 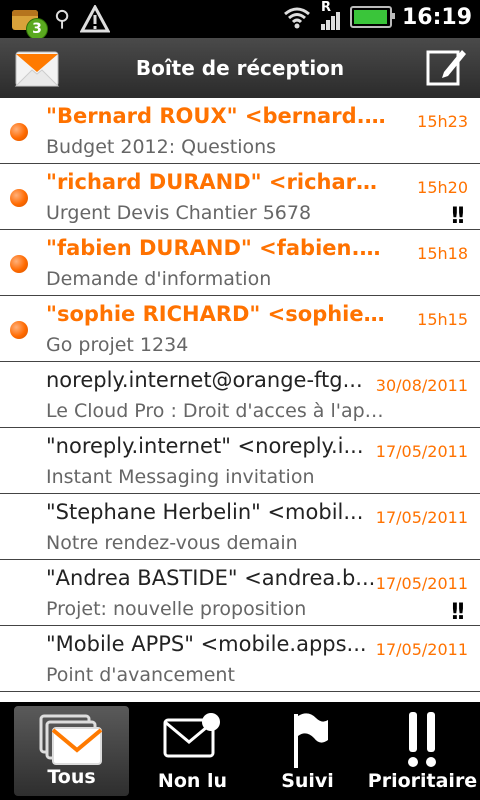 What do you see at coordinates (117, 345) in the screenshot?
I see `message-subject: Go projet 1234` at bounding box center [117, 345].